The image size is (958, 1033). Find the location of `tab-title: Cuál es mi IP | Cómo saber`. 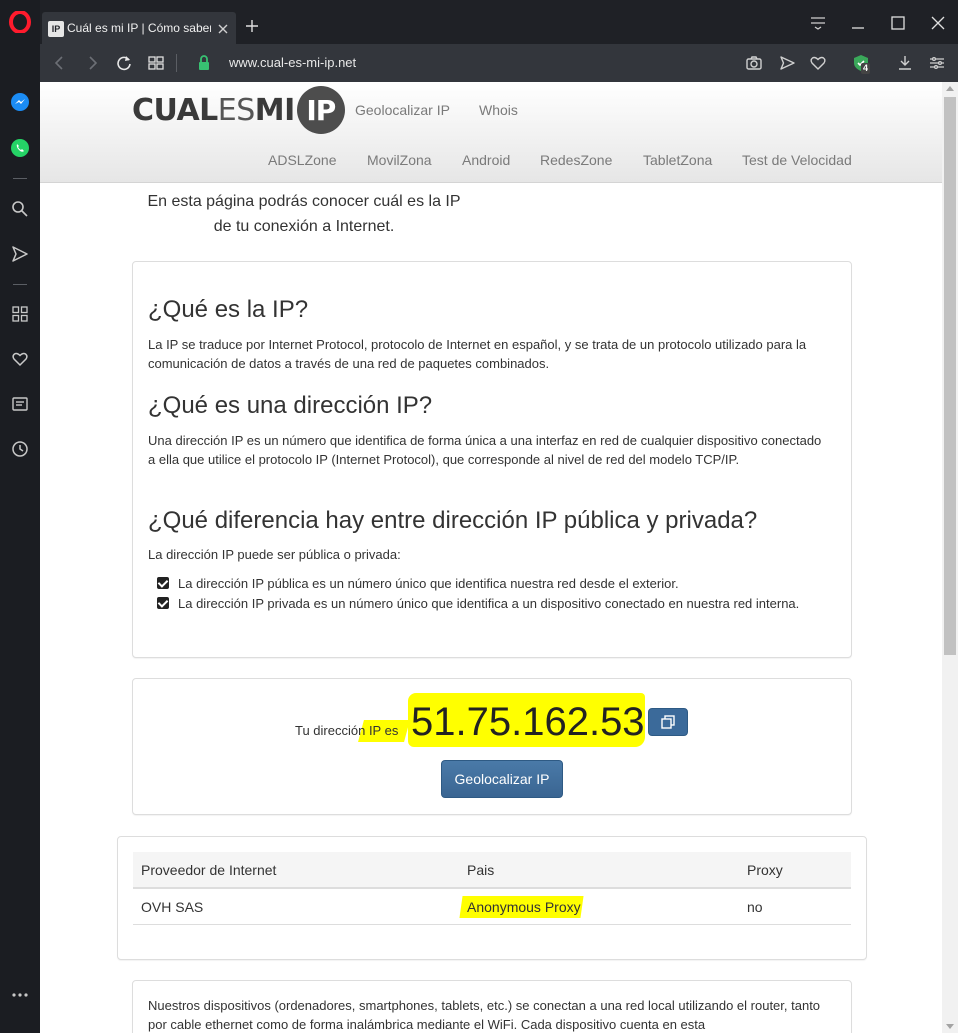

tab-title: Cuál es mi IP | Cómo saber is located at coordinates (139, 28).